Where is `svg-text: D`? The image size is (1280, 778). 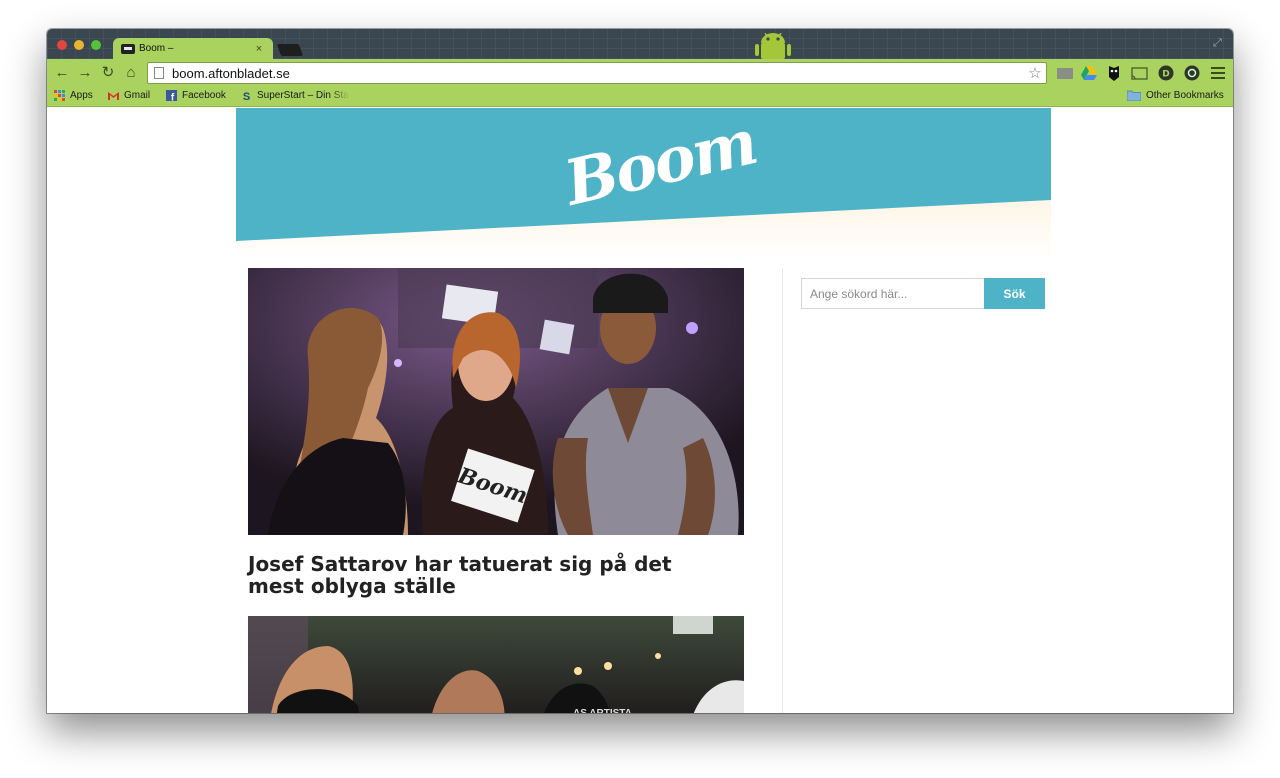 svg-text: D is located at coordinates (1165, 75).